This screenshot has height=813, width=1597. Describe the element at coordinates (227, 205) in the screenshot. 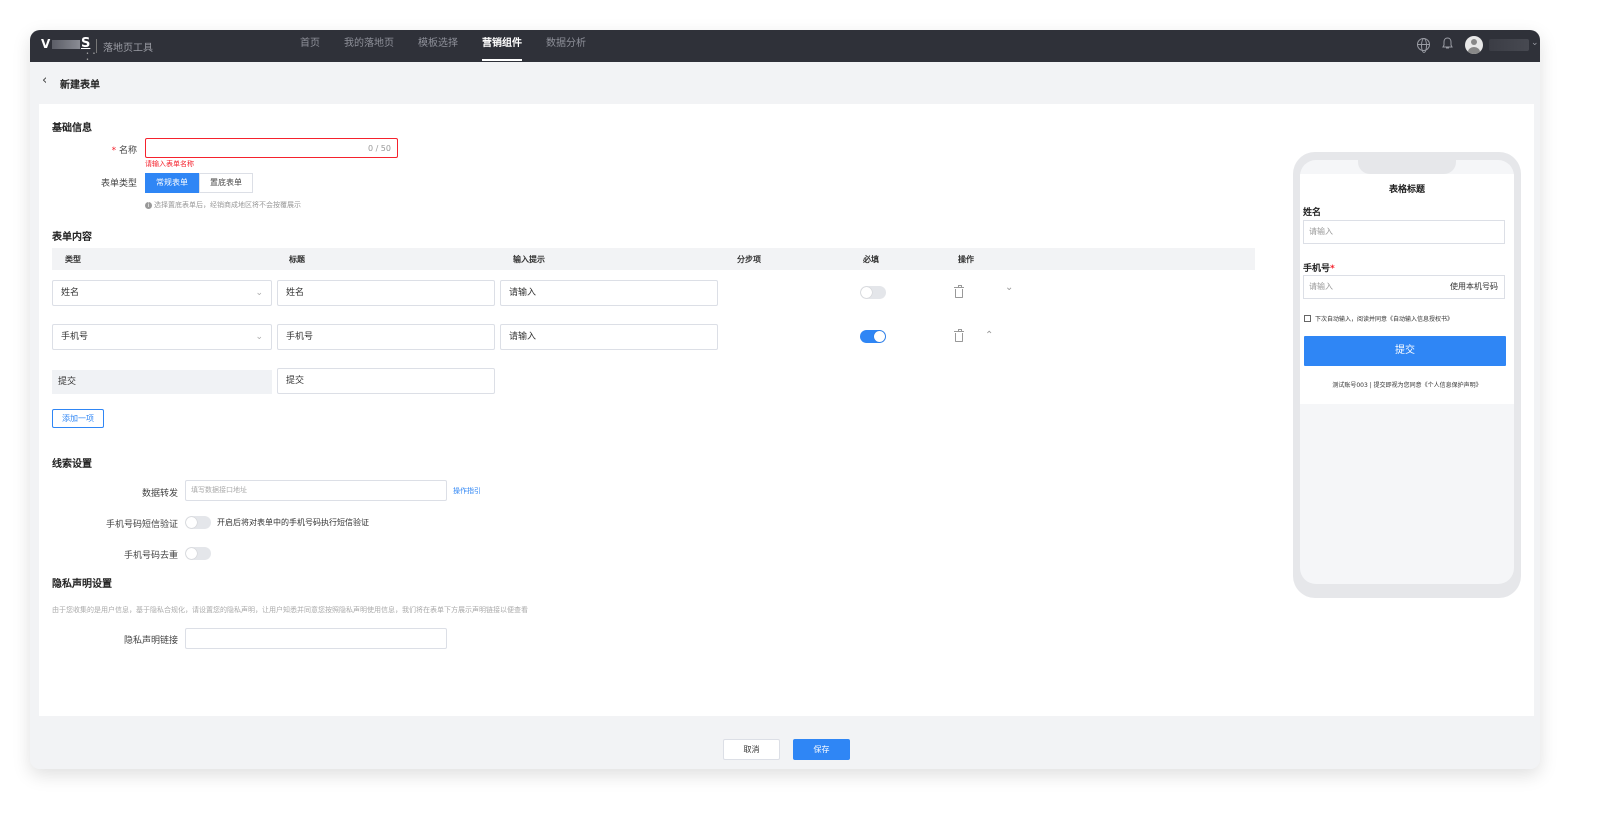

I see `form-type-hint-text: 选择置底表单后，经销商成地区将不会按覆展示` at that location.